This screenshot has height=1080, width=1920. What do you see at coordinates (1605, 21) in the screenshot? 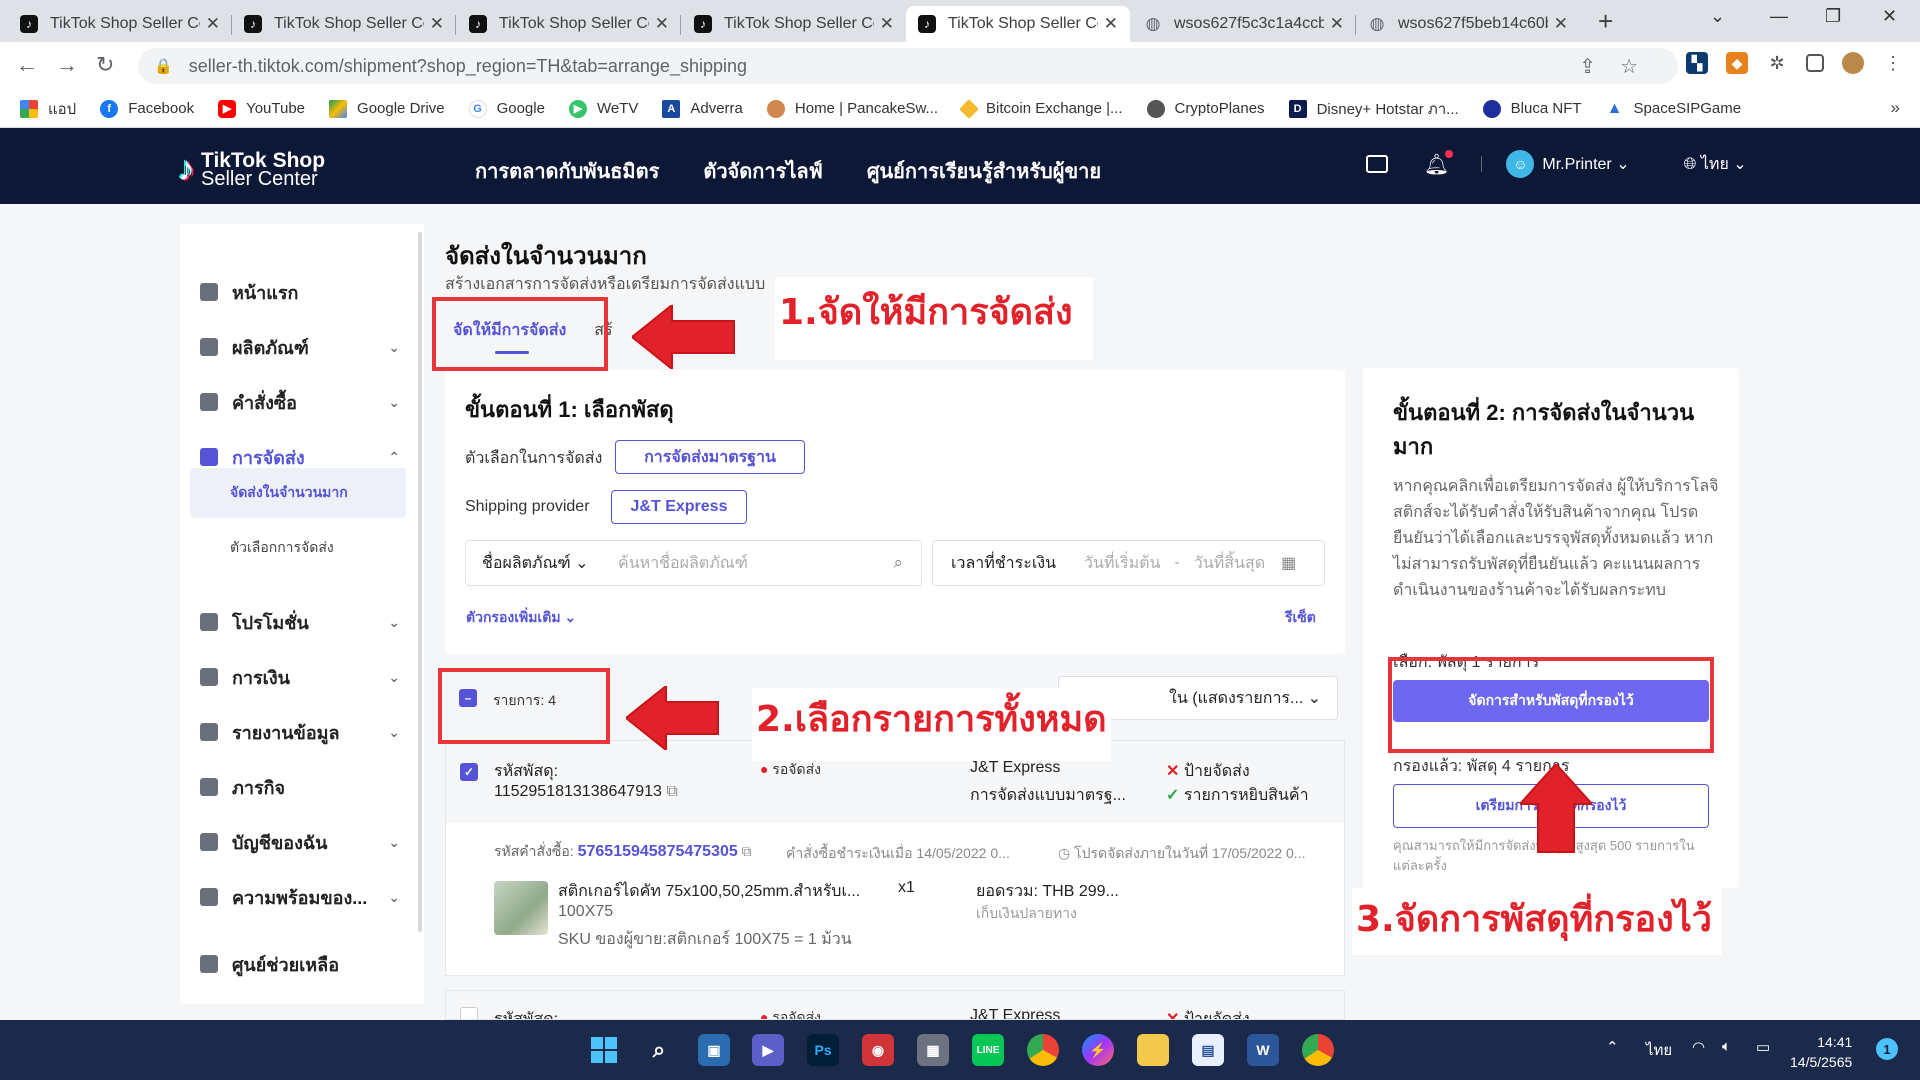
I see `new-tab-icon: +` at bounding box center [1605, 21].